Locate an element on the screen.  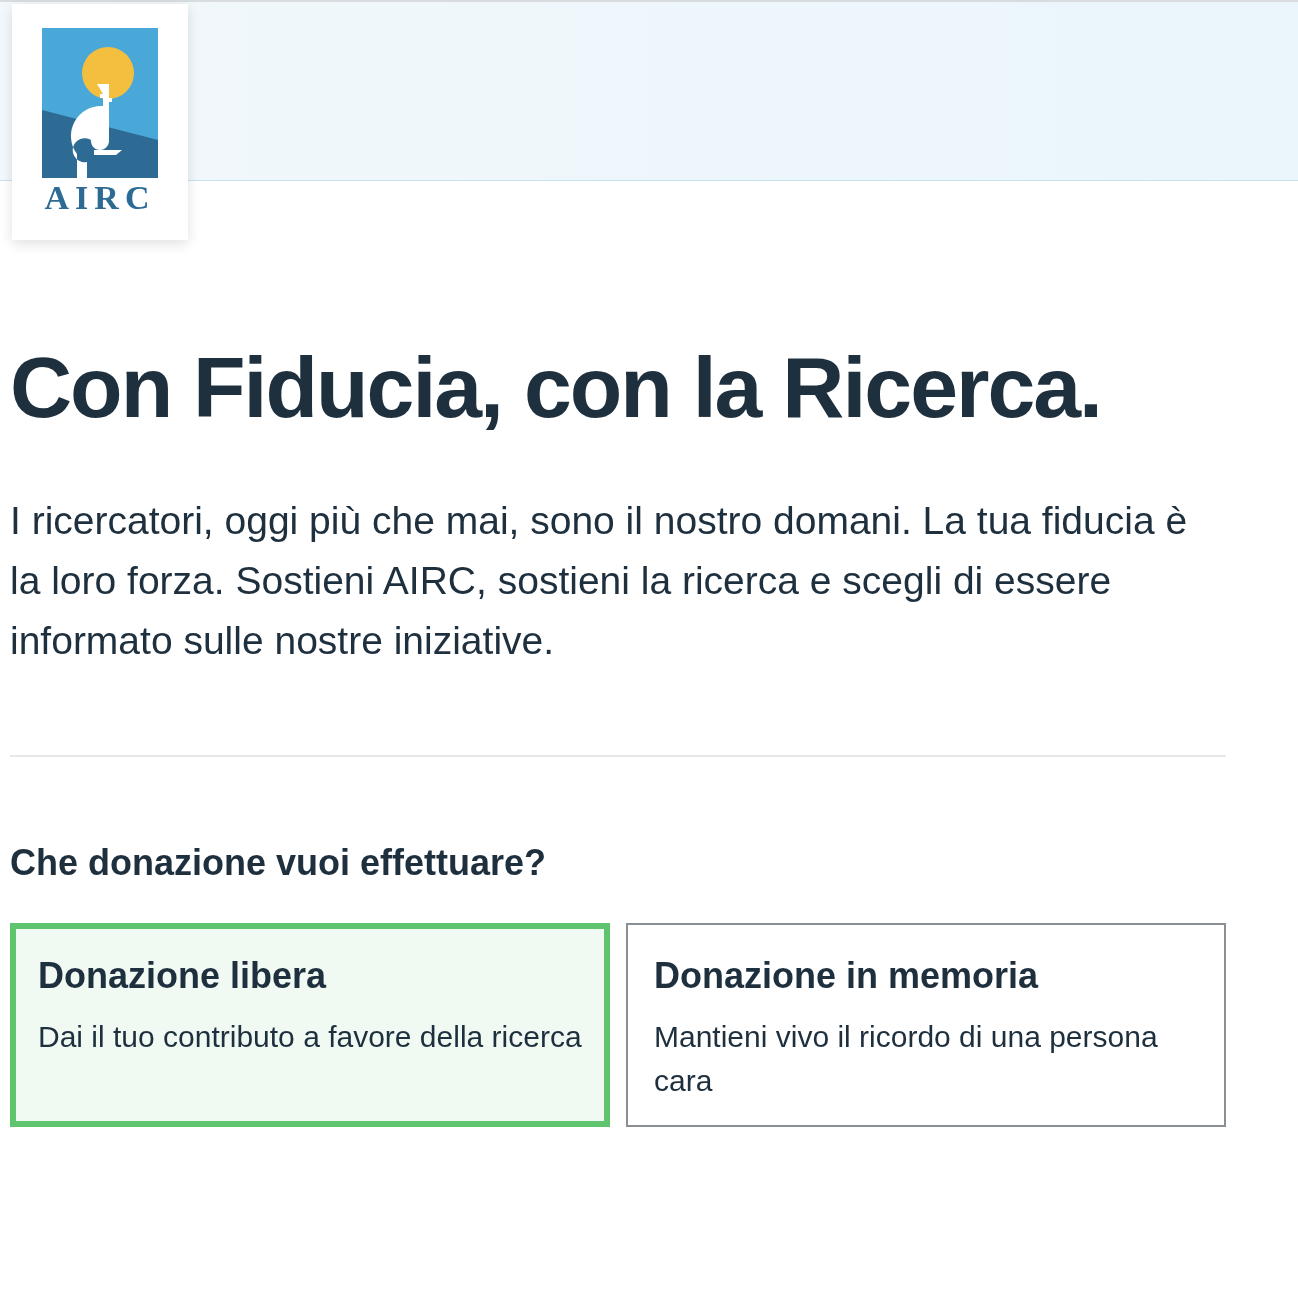
option-description: Dai il tuo contributo a favore della ricerca is located at coordinates (310, 1037).